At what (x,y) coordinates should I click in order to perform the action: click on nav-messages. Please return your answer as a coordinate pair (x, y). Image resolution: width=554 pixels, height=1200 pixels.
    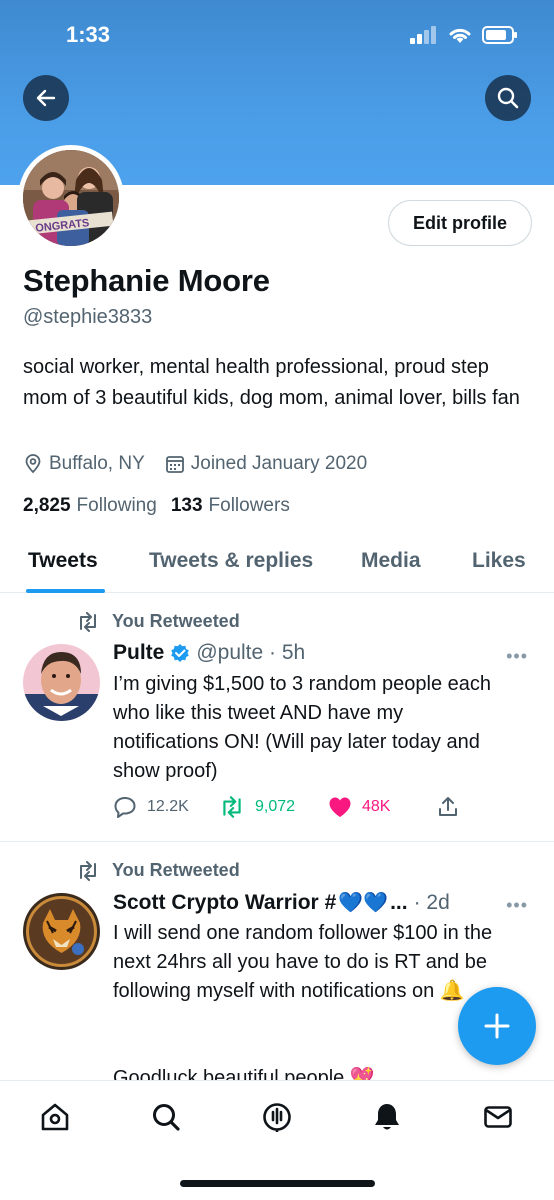
    Looking at the image, I should click on (498, 1117).